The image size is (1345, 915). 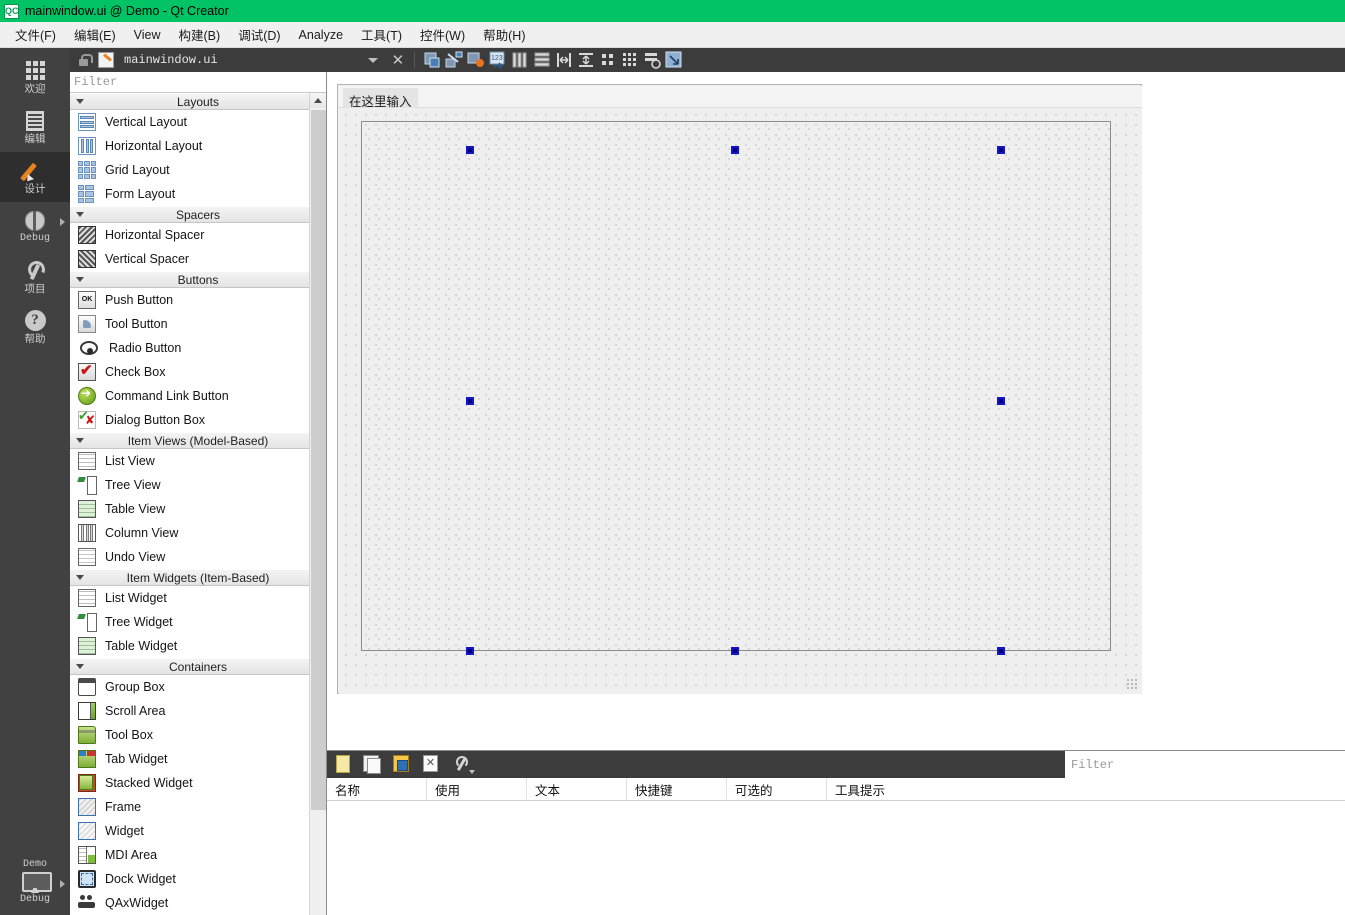 What do you see at coordinates (777, 789) in the screenshot?
I see `column-header-checkable: 可选的` at bounding box center [777, 789].